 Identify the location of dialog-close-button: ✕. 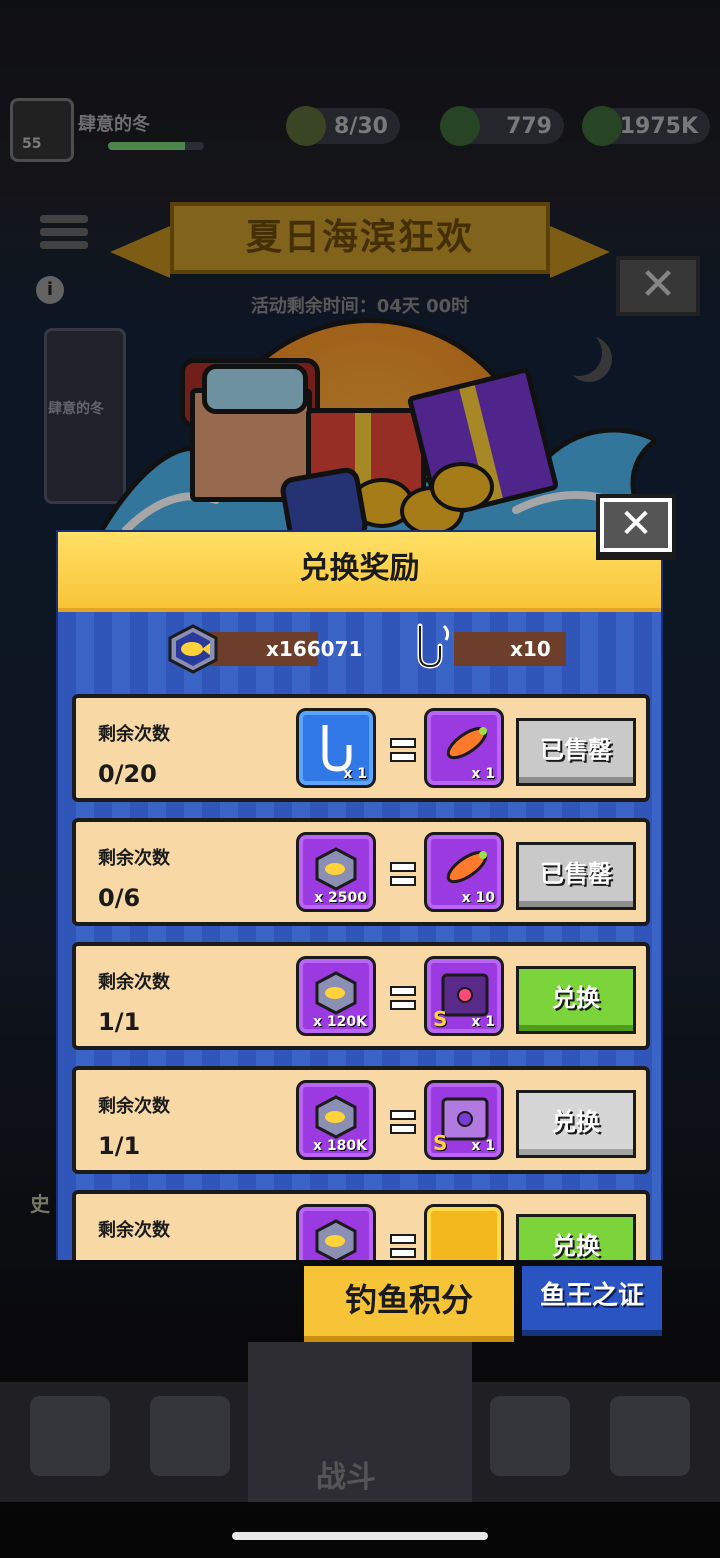
(636, 525).